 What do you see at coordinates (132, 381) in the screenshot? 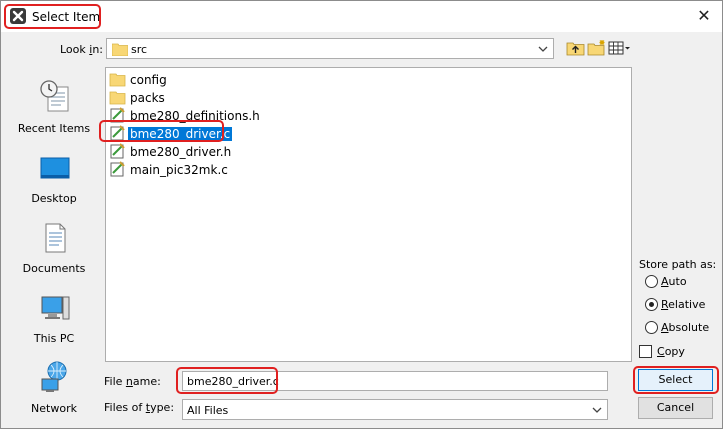
I see `file-name-label: File name:` at bounding box center [132, 381].